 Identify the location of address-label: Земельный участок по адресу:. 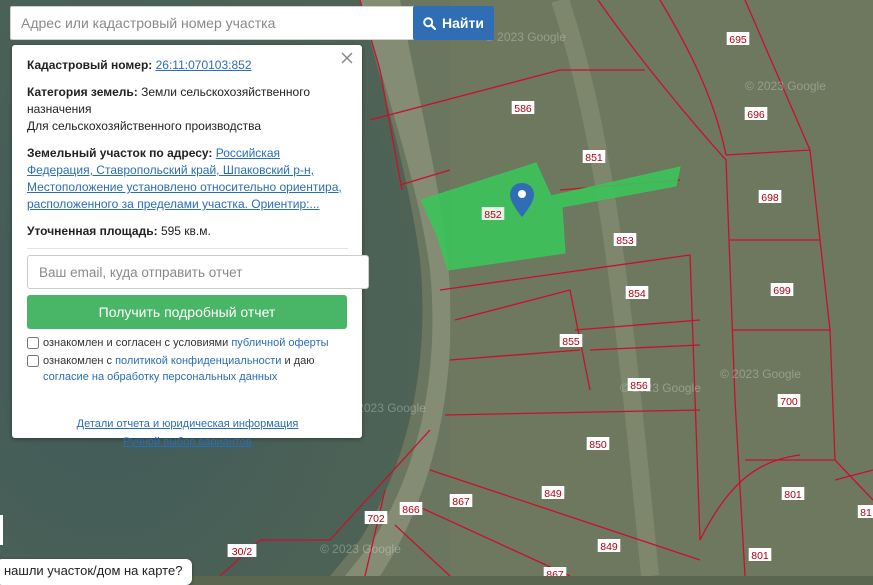
(120, 153).